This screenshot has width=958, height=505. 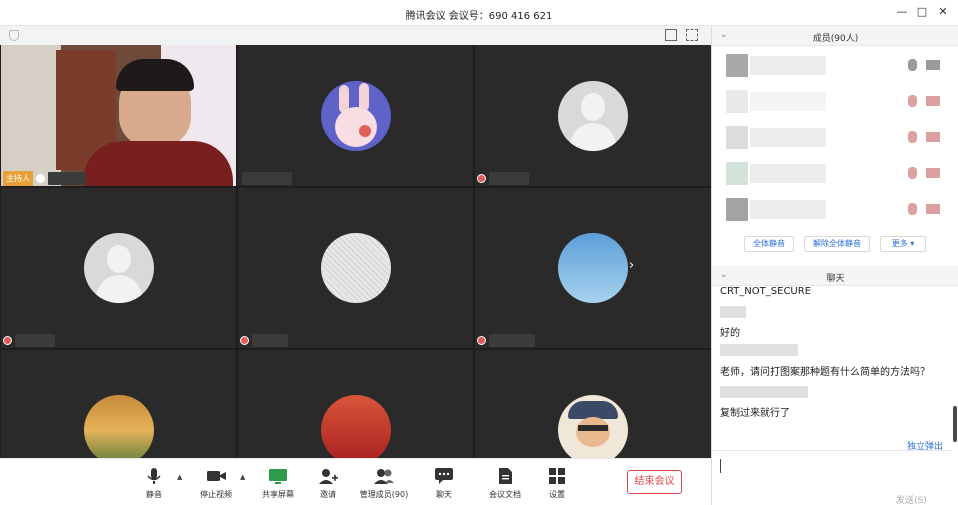 What do you see at coordinates (631, 265) in the screenshot?
I see `chevron-right-icon: ›` at bounding box center [631, 265].